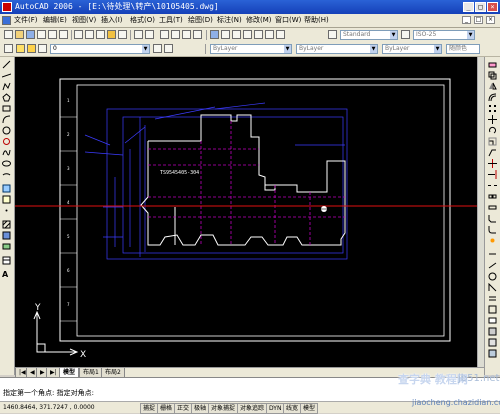  Describe the element at coordinates (492, 229) in the screenshot. I see `fillet-icon` at that location.